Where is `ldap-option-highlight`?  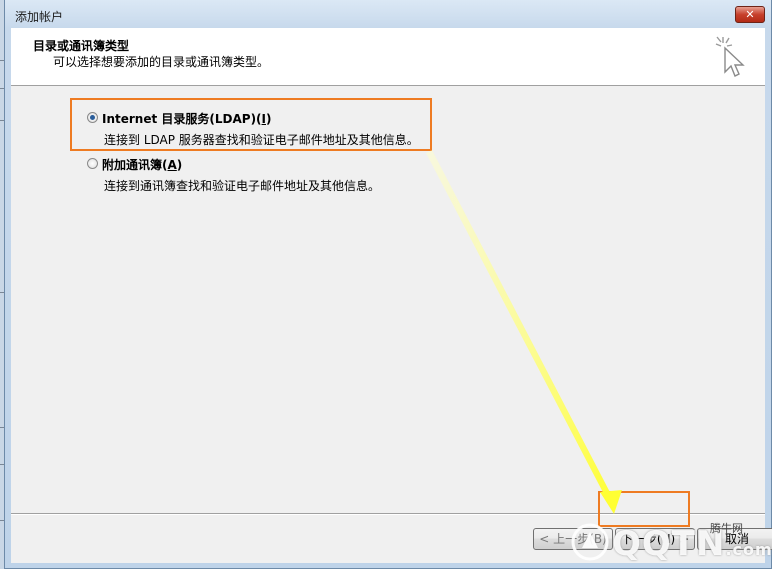
ldap-option-highlight is located at coordinates (251, 124).